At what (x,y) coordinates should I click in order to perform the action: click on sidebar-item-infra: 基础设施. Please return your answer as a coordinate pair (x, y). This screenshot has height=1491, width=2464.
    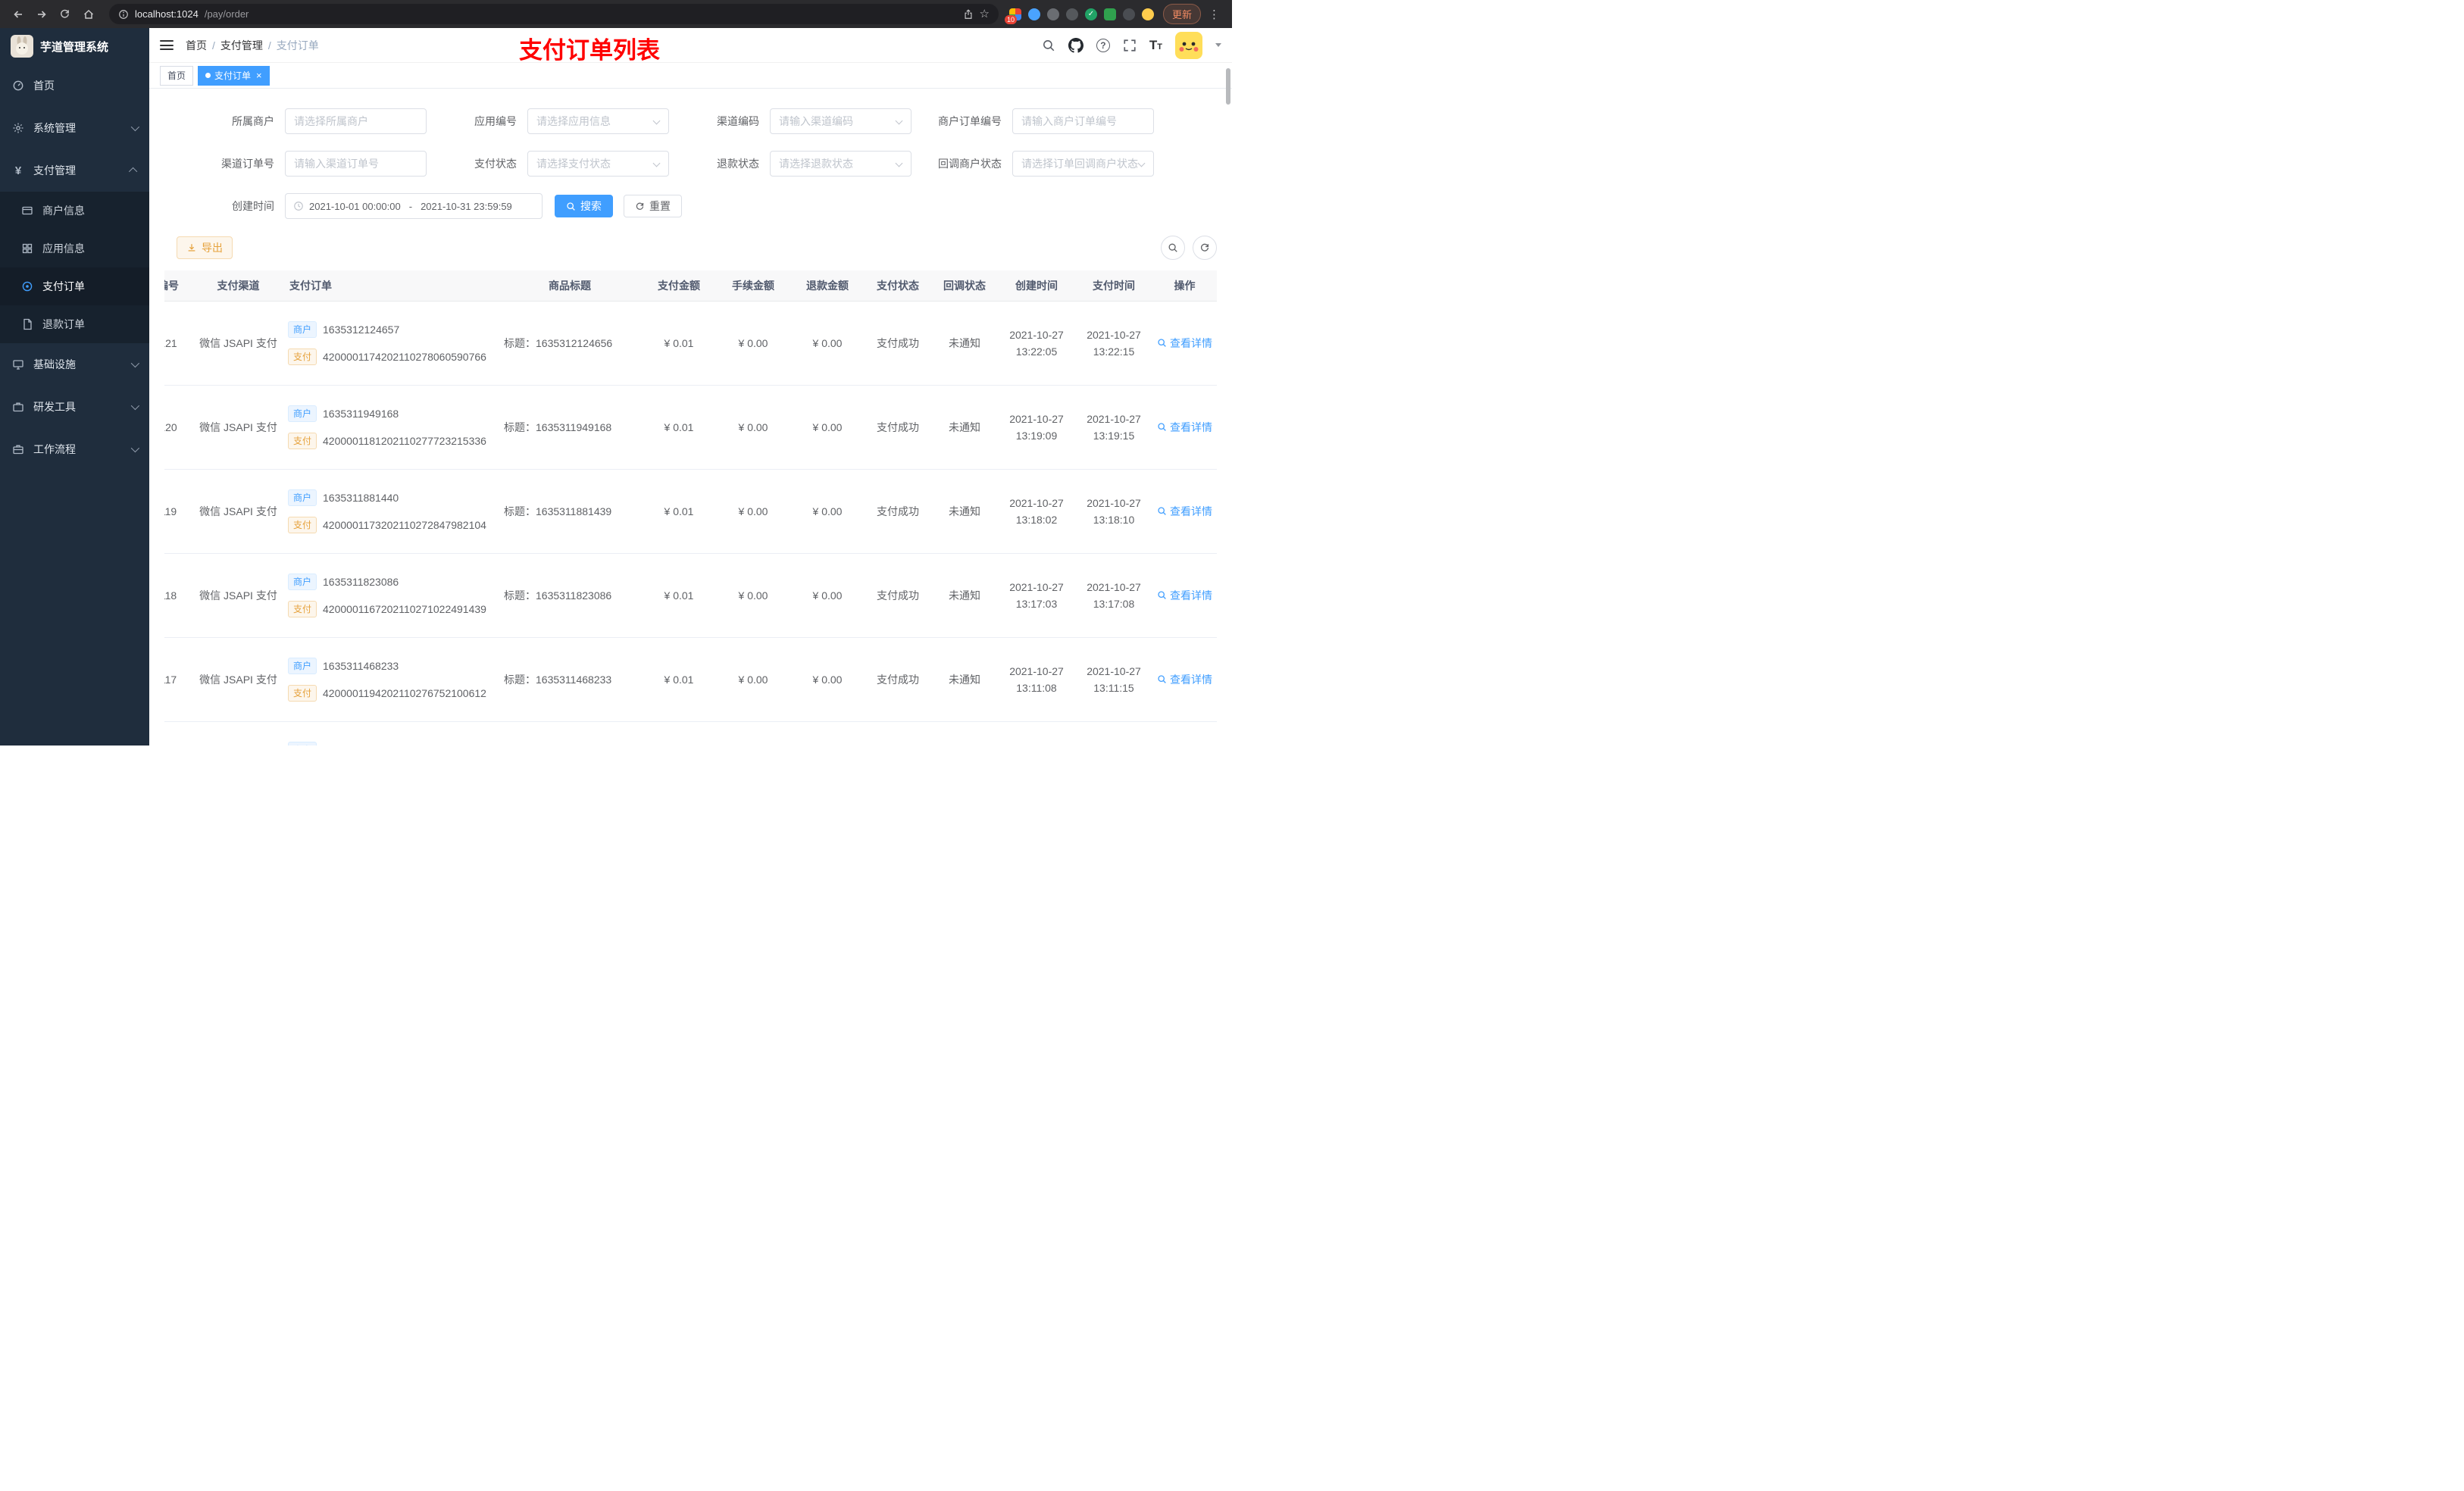
    Looking at the image, I should click on (74, 364).